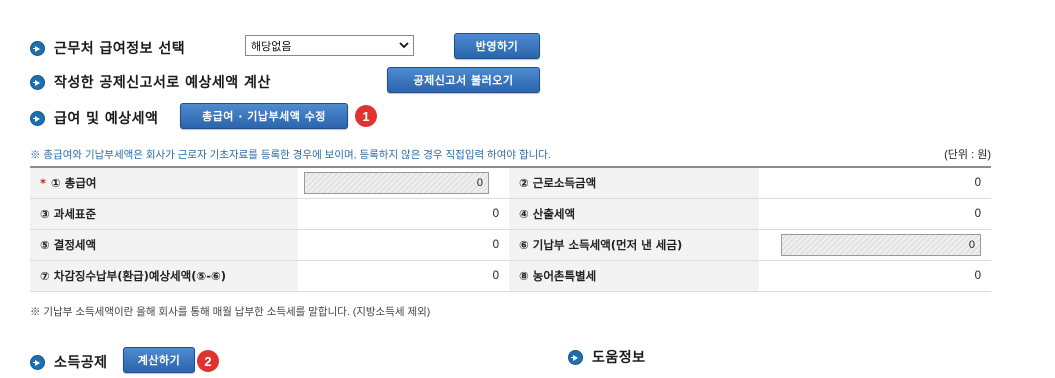 This screenshot has height=378, width=1055. What do you see at coordinates (558, 182) in the screenshot?
I see `earned-income-label: ② 근로소득금액` at bounding box center [558, 182].